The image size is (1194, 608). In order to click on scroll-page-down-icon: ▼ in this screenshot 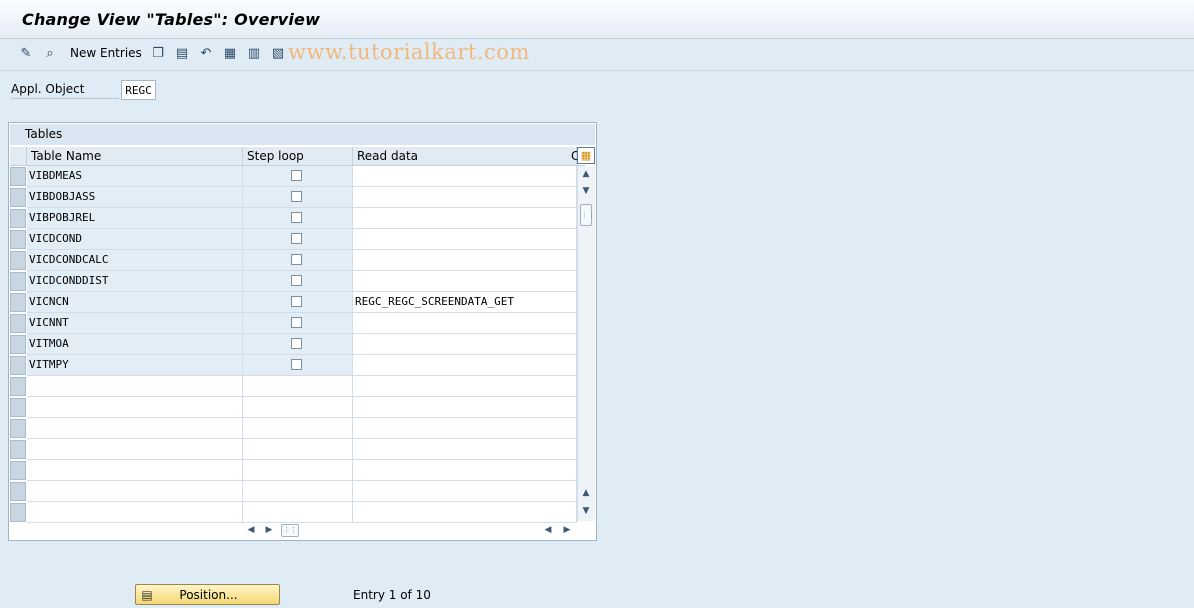, I will do `click(586, 511)`.